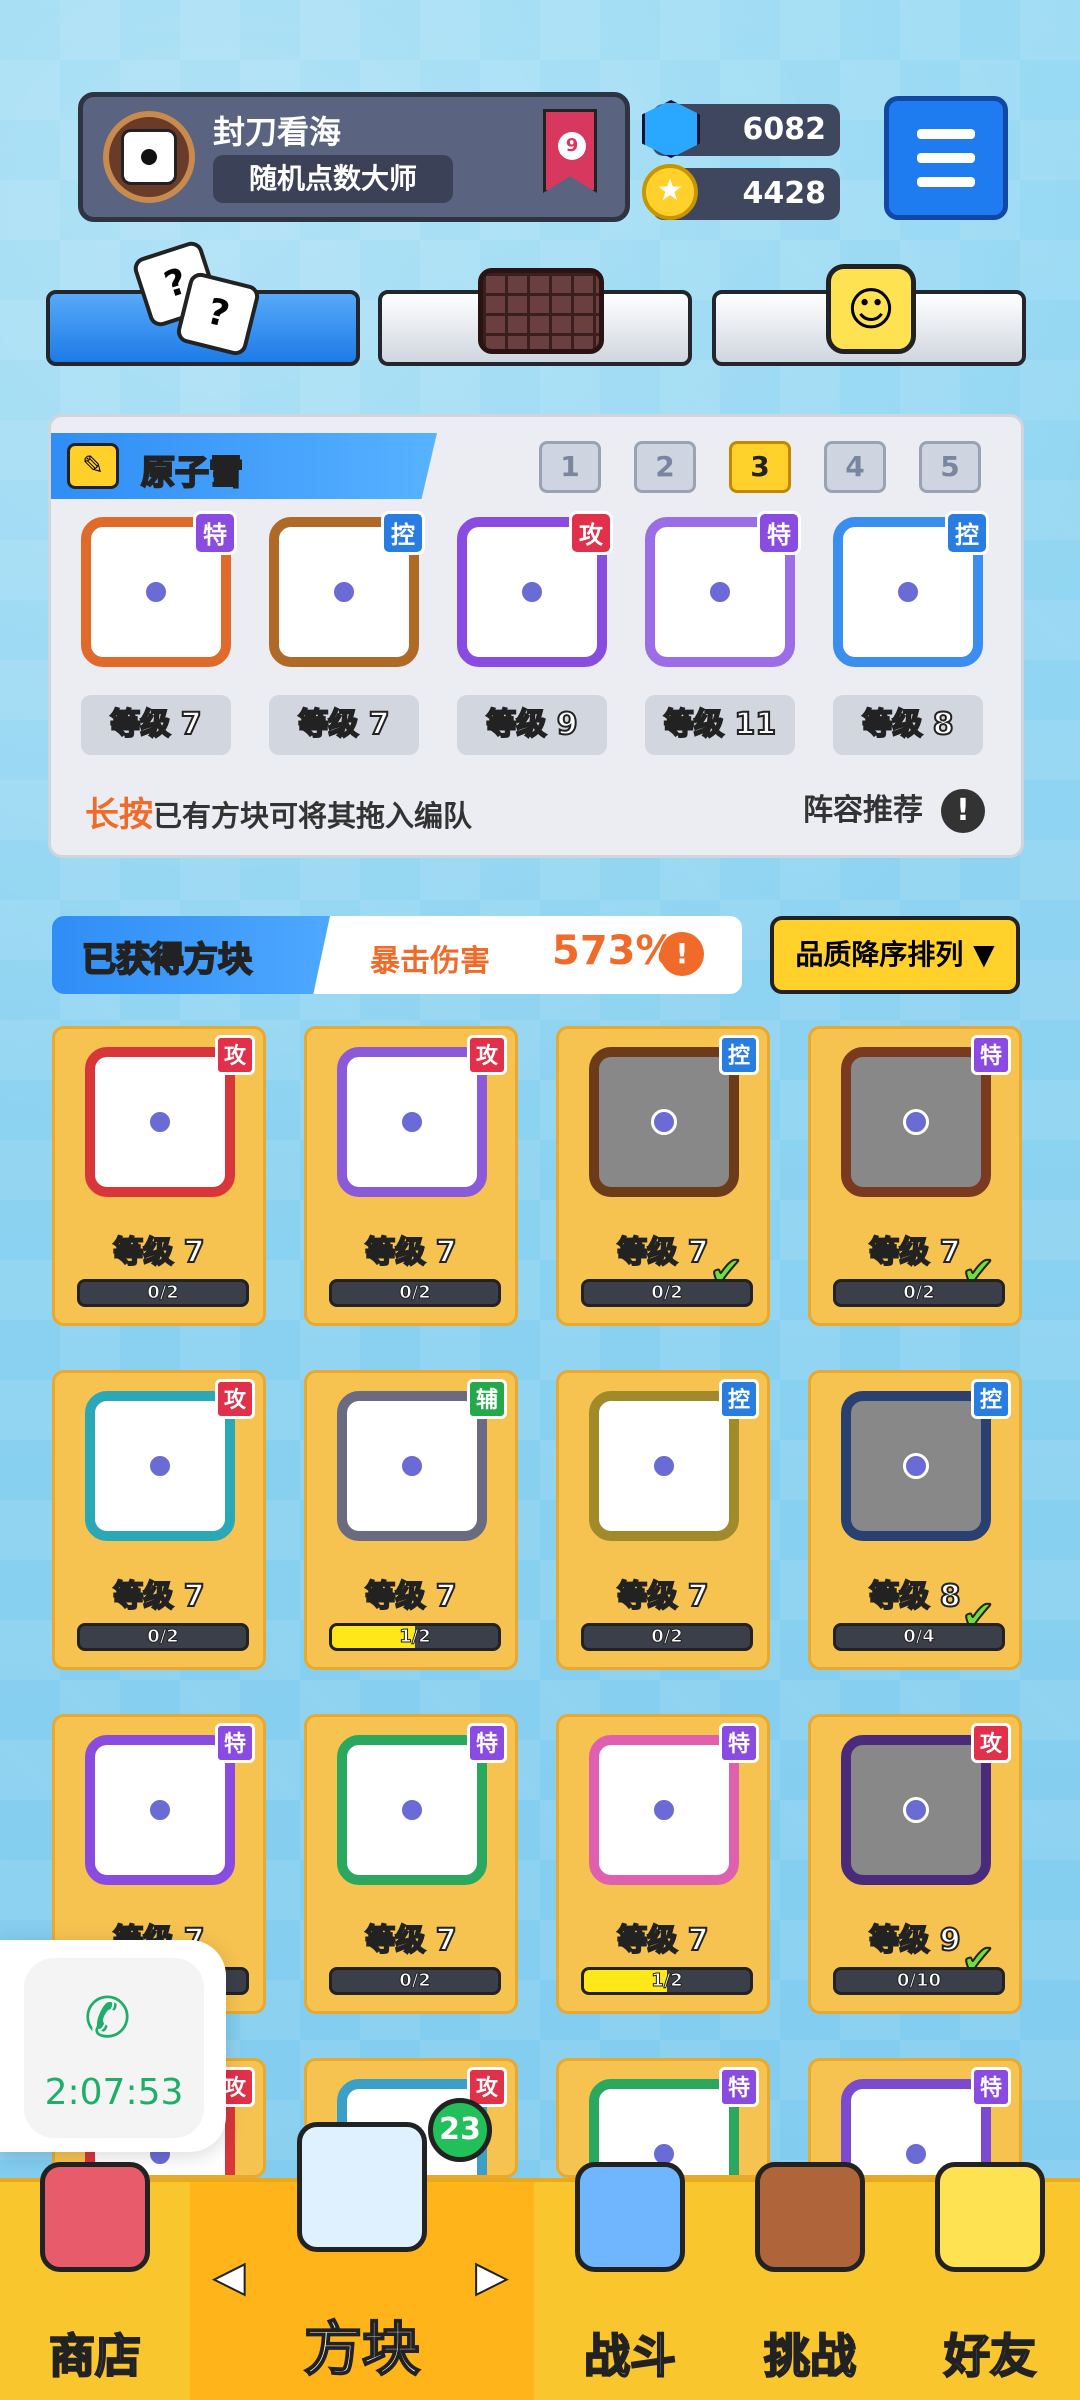 This screenshot has width=1080, height=2400. What do you see at coordinates (741, 129) in the screenshot?
I see `gem-counter: 6082` at bounding box center [741, 129].